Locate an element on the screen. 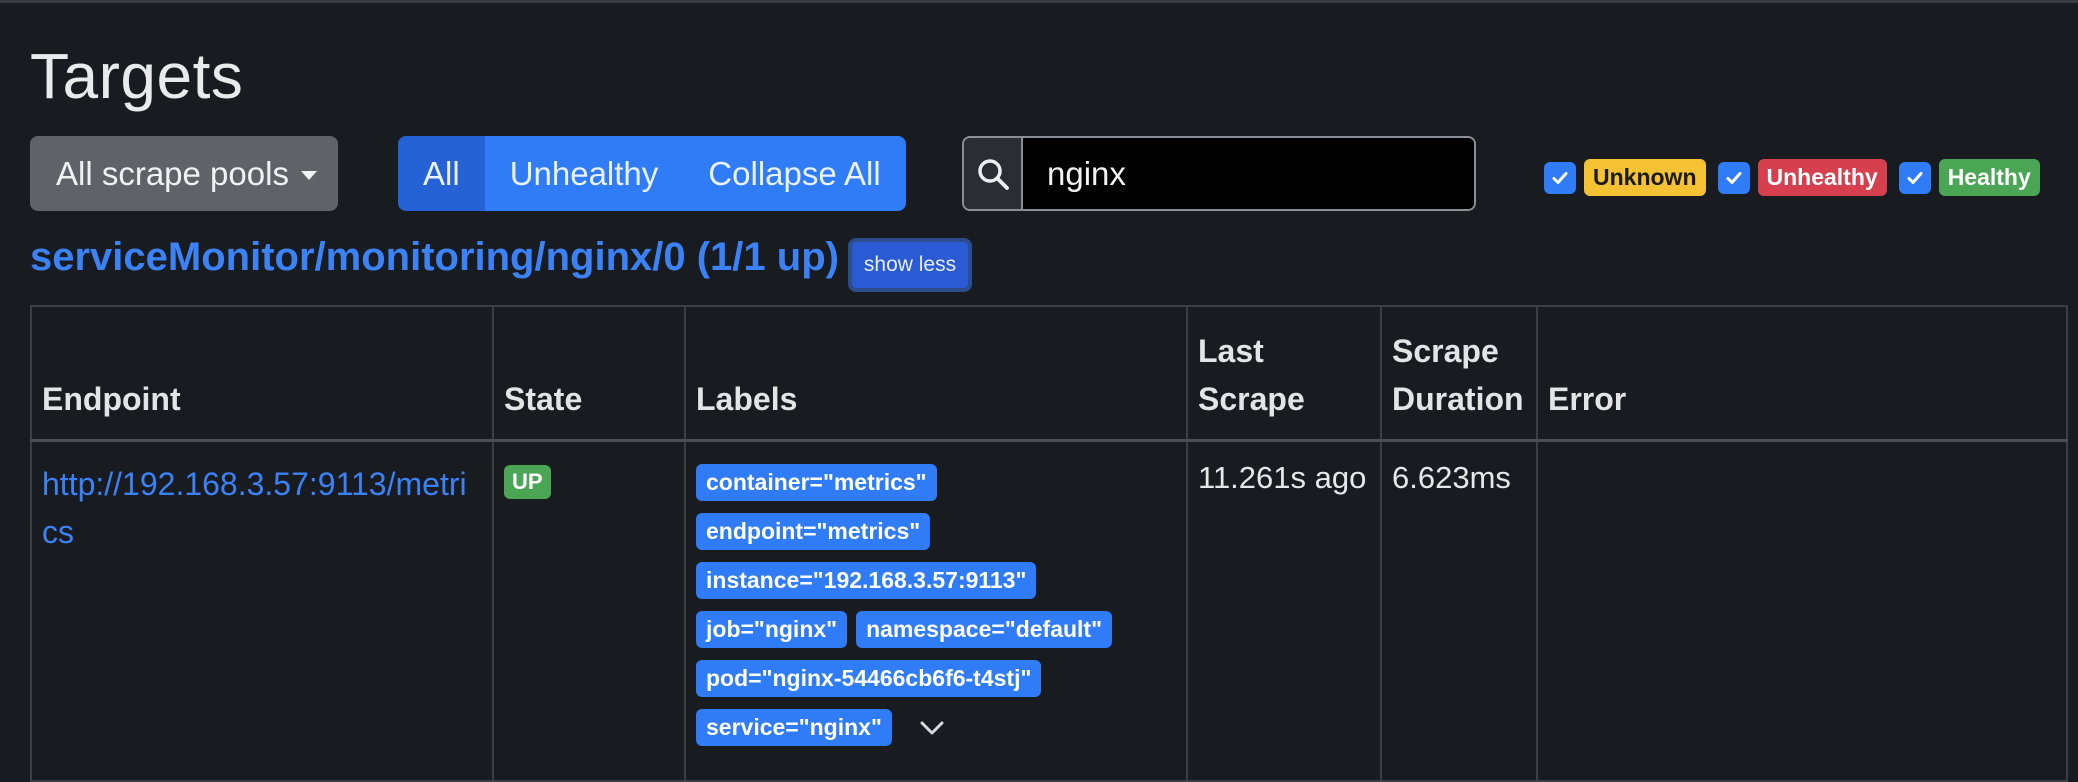 Image resolution: width=2078 pixels, height=782 pixels. filter-button-group: All Unhealthy Collapse All is located at coordinates (652, 173).